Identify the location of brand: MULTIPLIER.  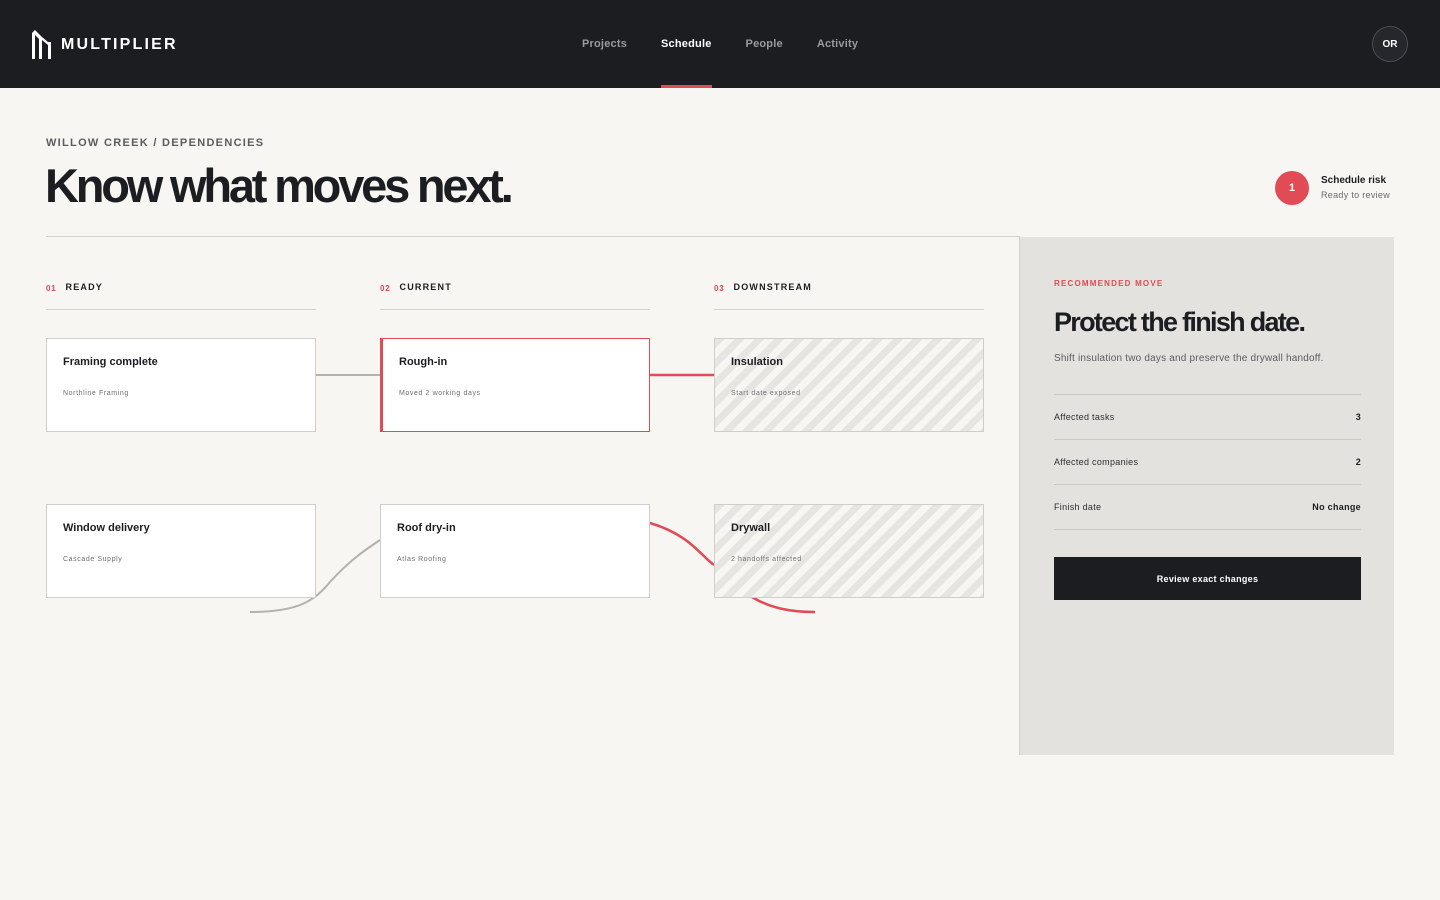
(105, 44).